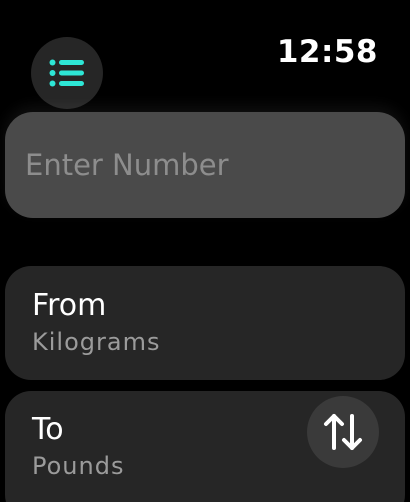 The width and height of the screenshot is (410, 502). Describe the element at coordinates (48, 429) in the screenshot. I see `to-title: To` at that location.